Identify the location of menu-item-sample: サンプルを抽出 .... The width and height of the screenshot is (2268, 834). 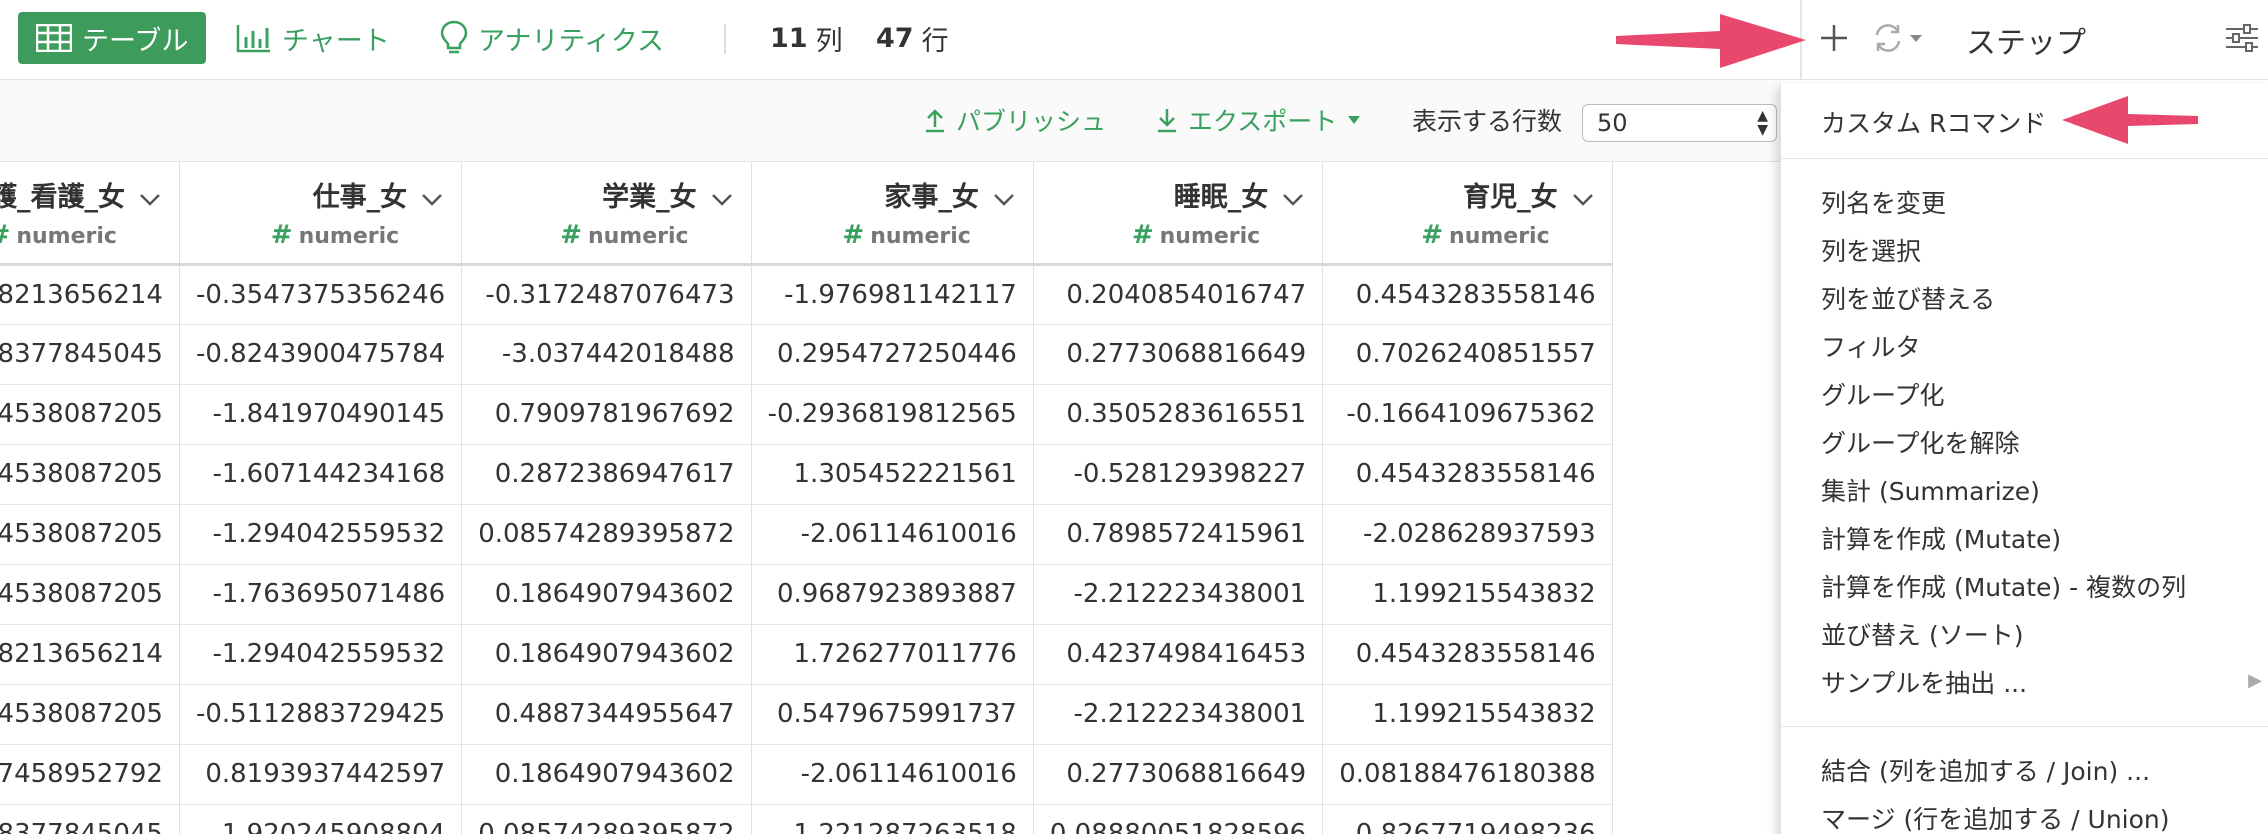
(1924, 682).